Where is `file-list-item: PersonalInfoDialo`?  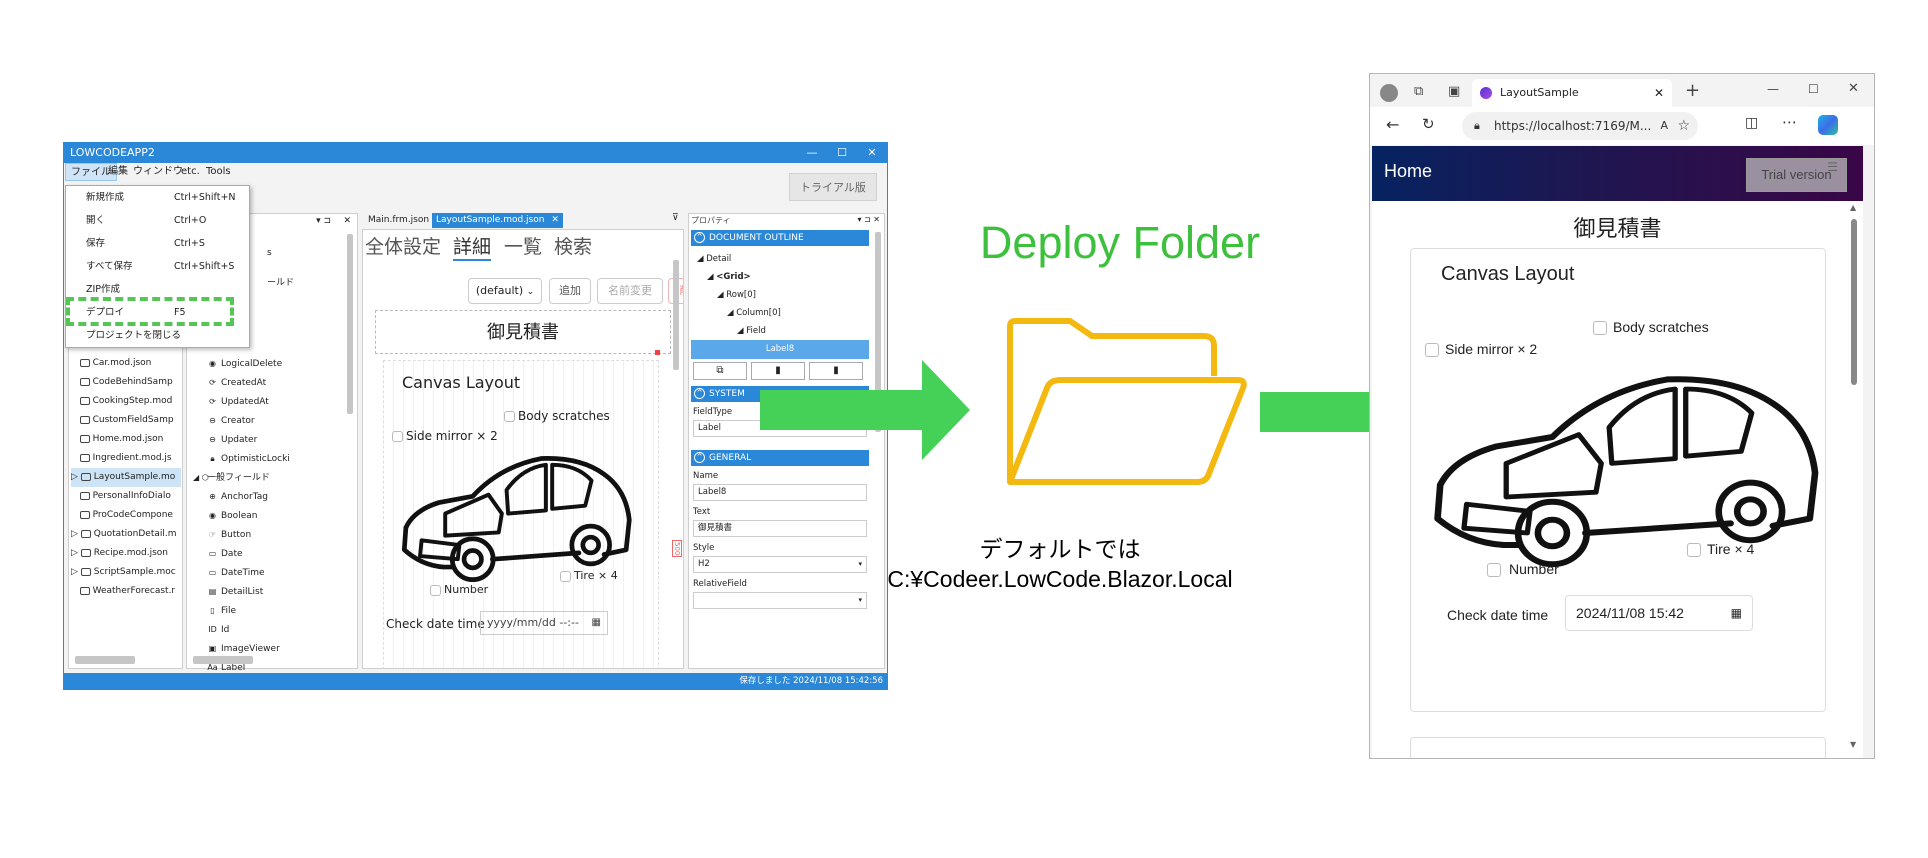 file-list-item: PersonalInfoDialo is located at coordinates (126, 496).